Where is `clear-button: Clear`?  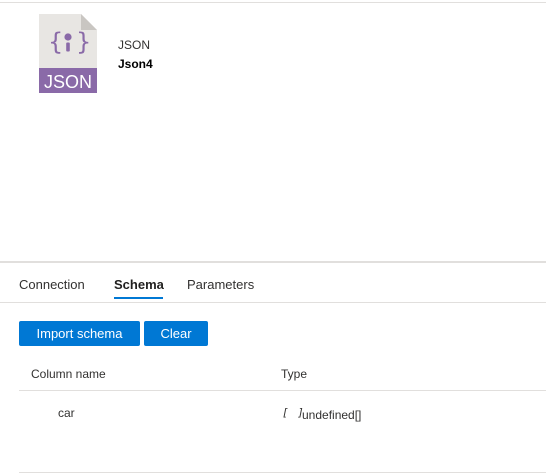
clear-button: Clear is located at coordinates (176, 333).